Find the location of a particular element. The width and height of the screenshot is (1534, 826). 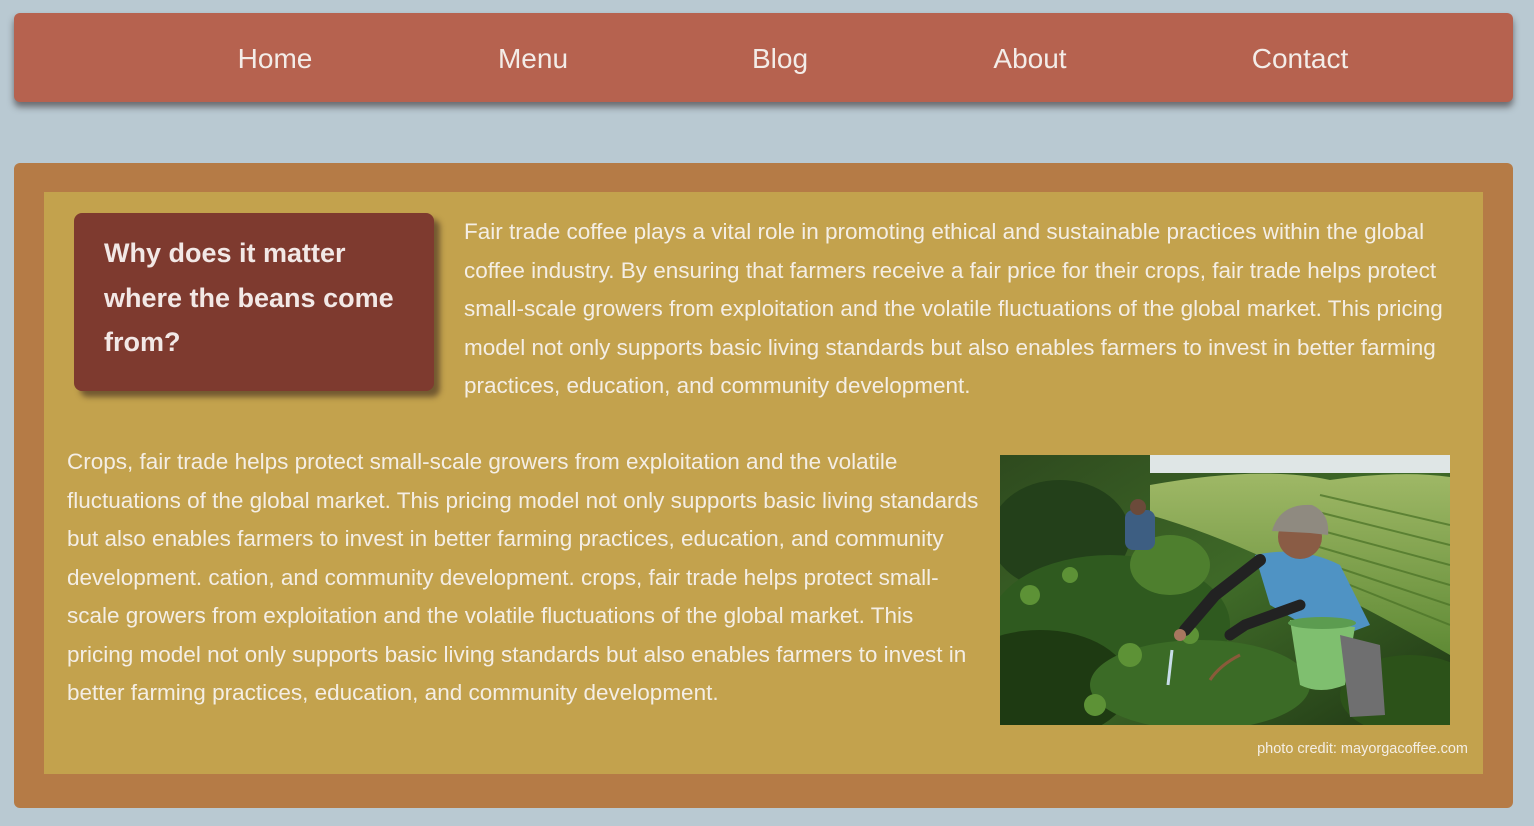

nav-about-link: About is located at coordinates (1029, 57).